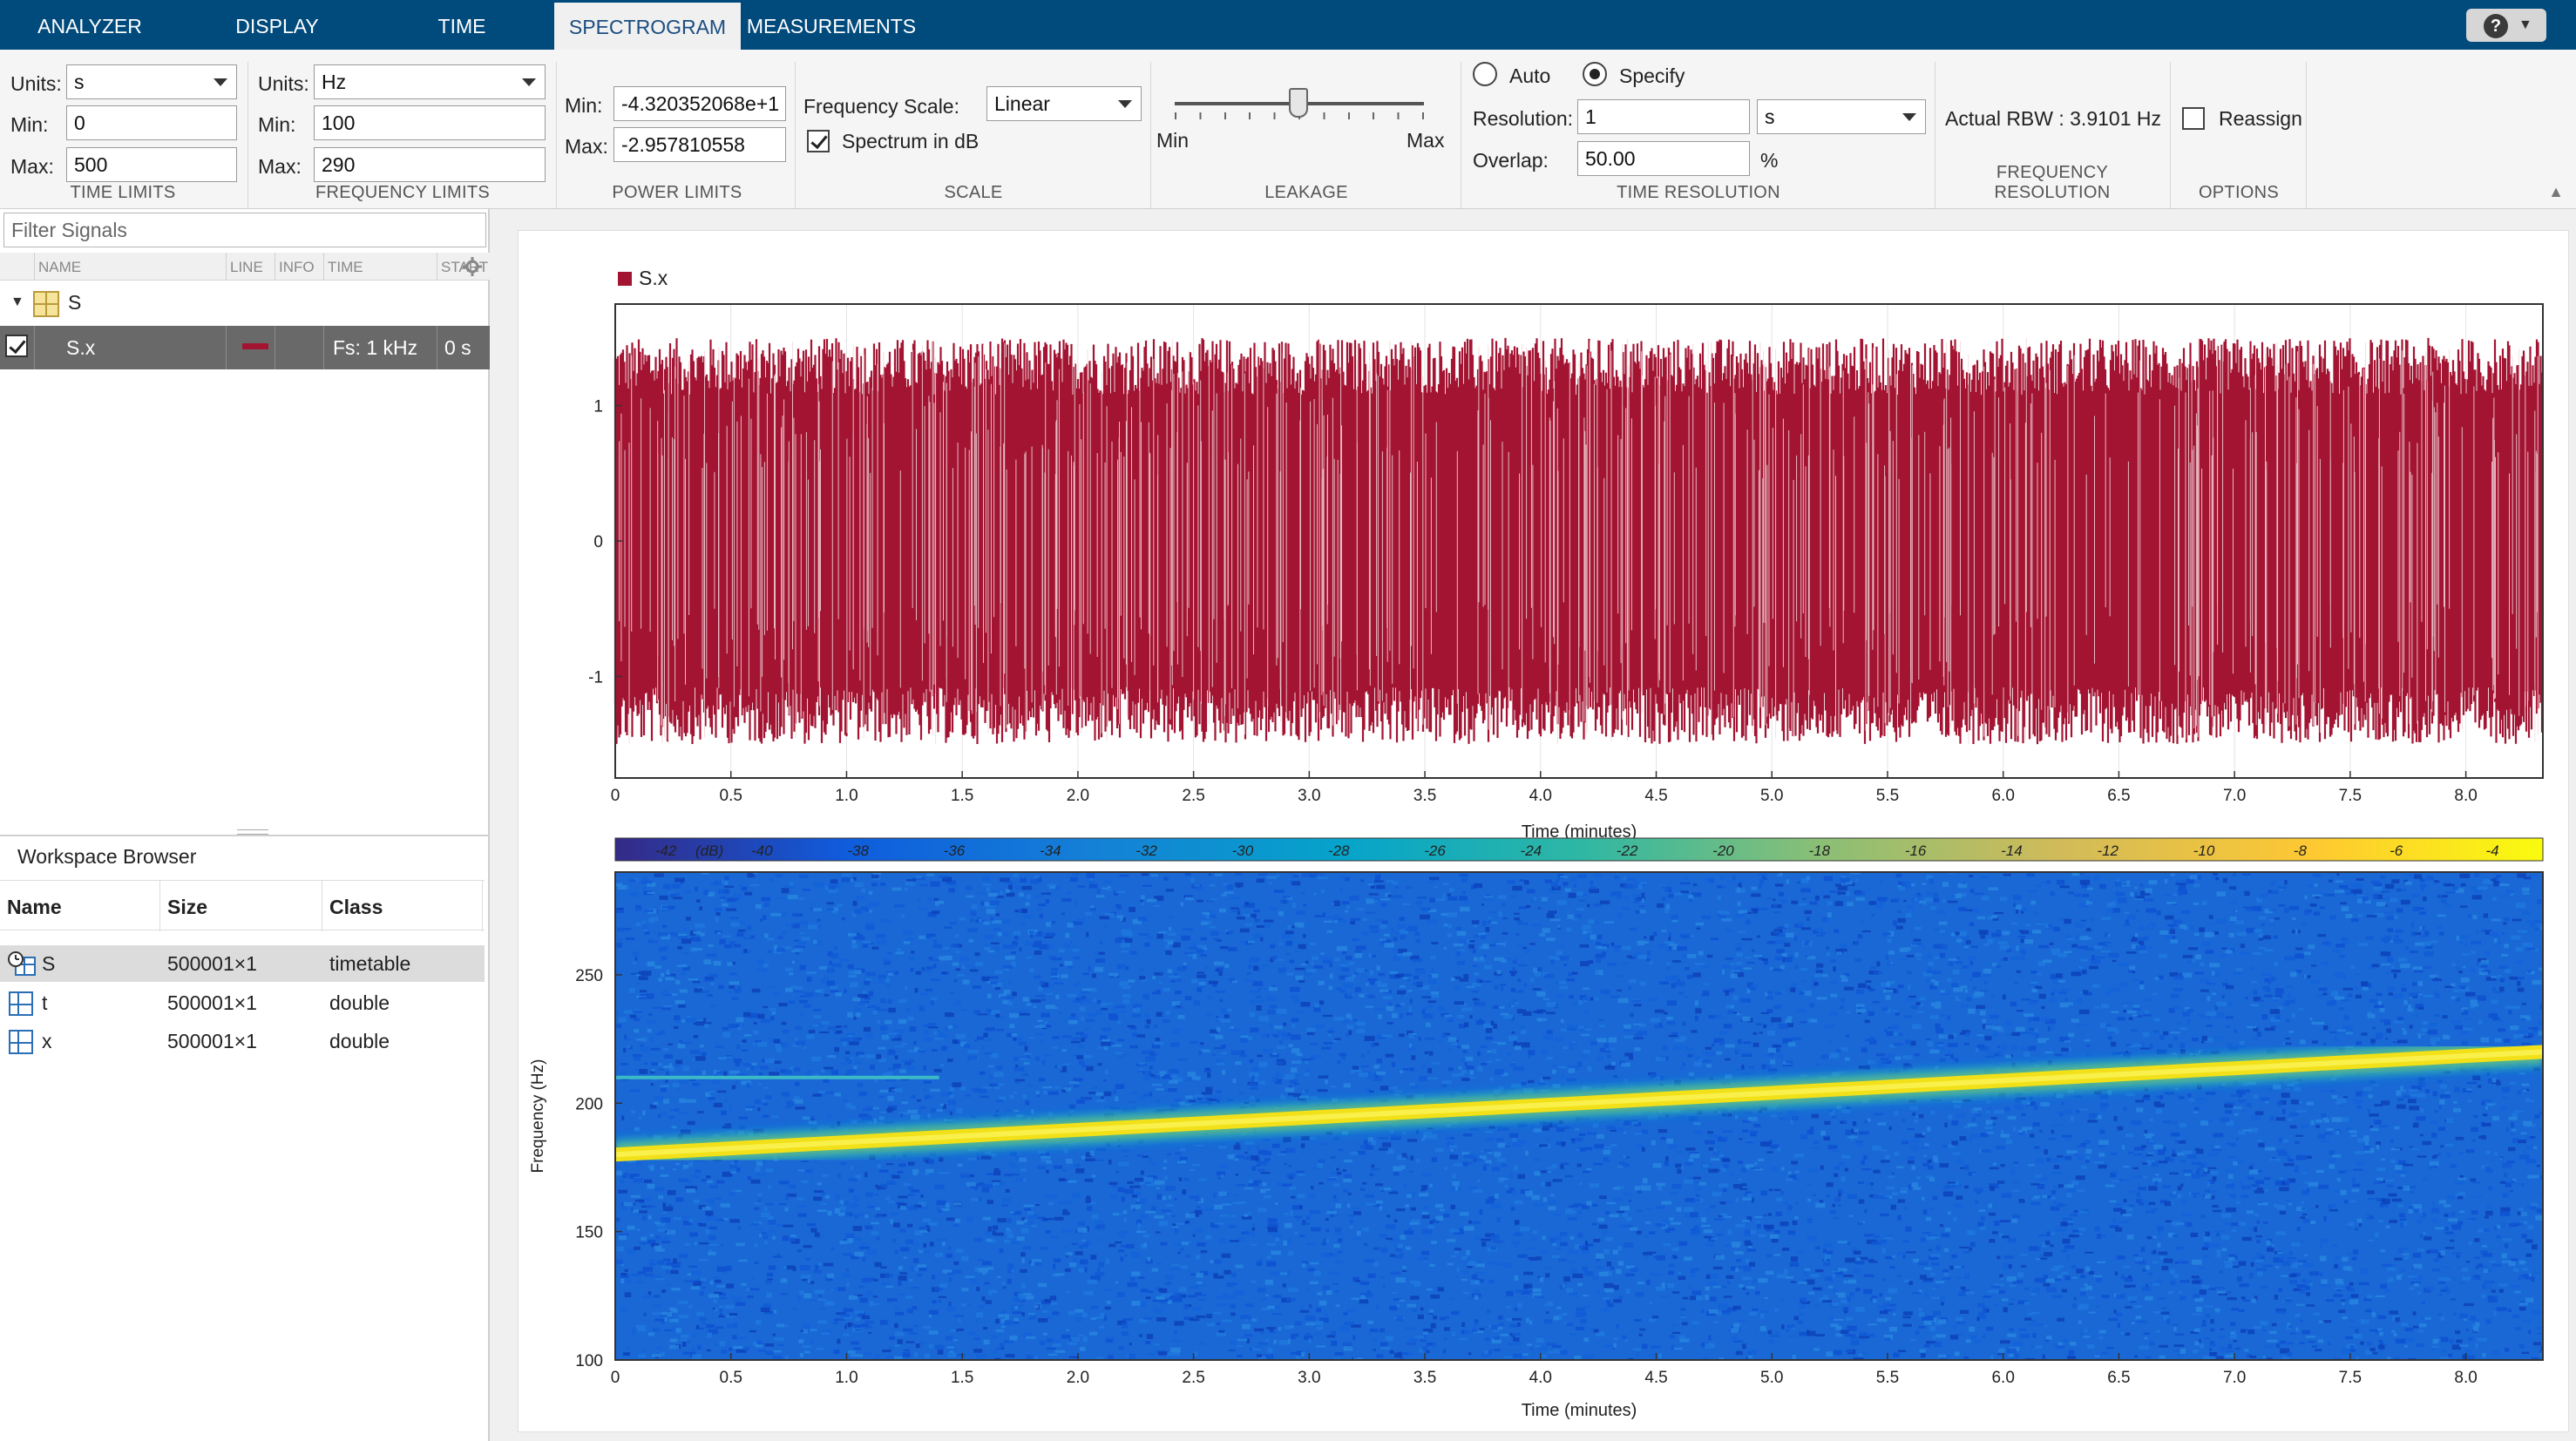  What do you see at coordinates (598, 407) in the screenshot?
I see `y-tick-label: 1` at bounding box center [598, 407].